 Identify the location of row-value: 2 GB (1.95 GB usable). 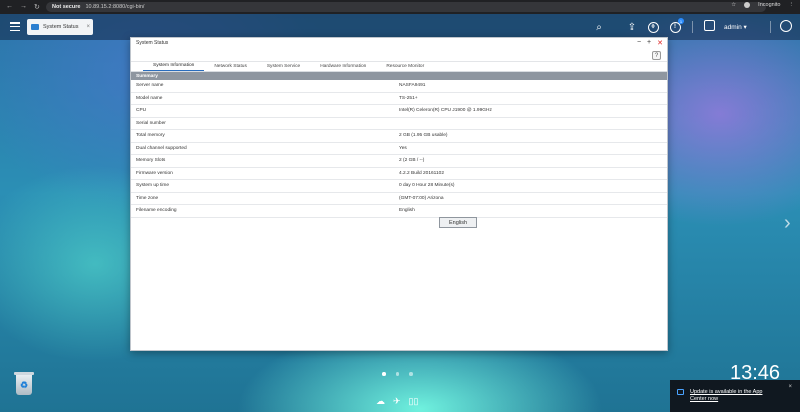
(423, 136).